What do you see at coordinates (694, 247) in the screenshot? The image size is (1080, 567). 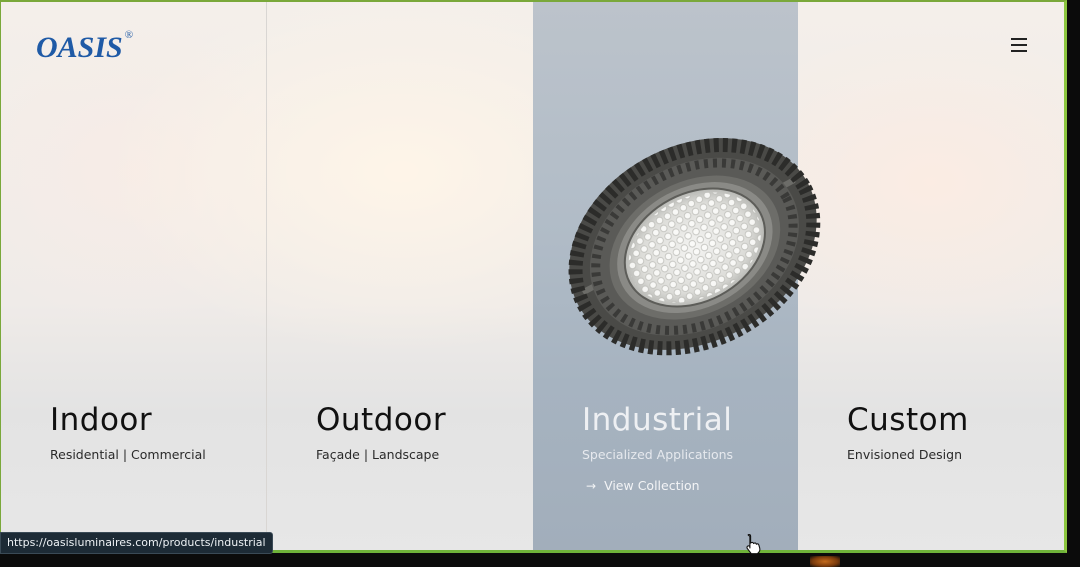 I see `industrial-light-fixture-image` at bounding box center [694, 247].